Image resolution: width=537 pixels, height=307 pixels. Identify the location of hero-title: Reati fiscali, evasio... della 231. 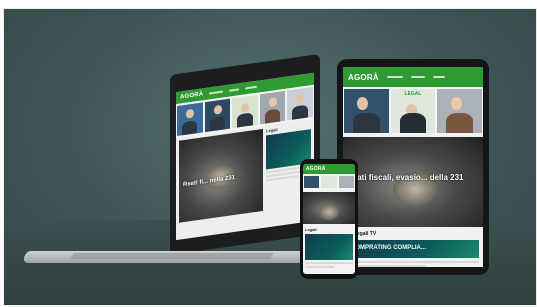
(405, 177).